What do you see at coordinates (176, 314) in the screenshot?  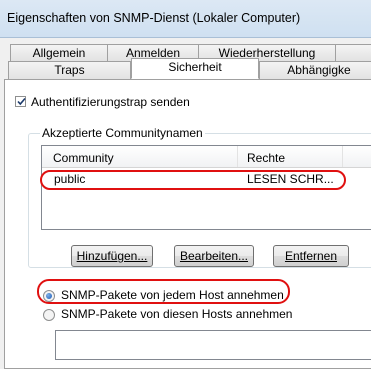 I see `radio-these-hosts-label: SNMP-Pakete von diesen Hosts annehmen` at bounding box center [176, 314].